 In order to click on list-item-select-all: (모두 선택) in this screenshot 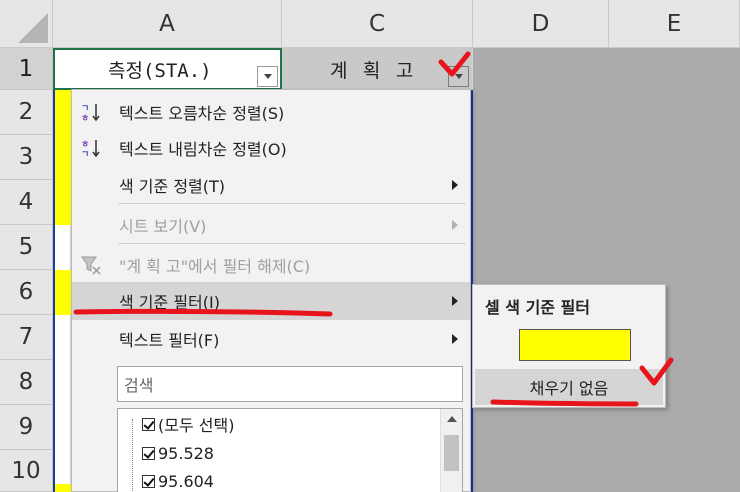, I will do `click(188, 424)`.